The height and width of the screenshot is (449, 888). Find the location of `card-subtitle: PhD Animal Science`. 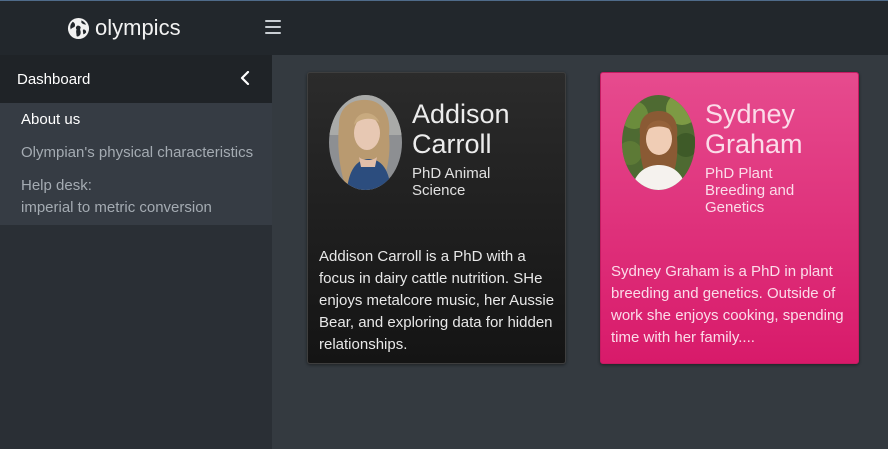

card-subtitle: PhD Animal Science is located at coordinates (451, 182).